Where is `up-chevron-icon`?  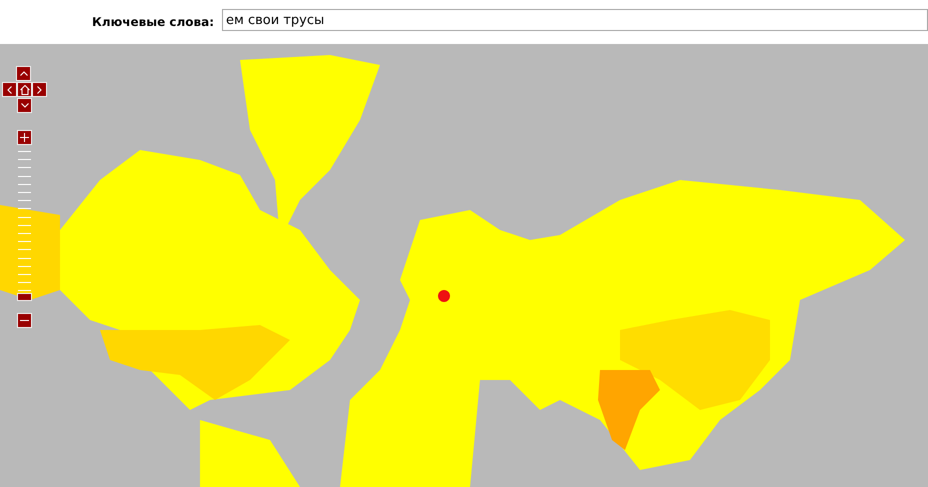 up-chevron-icon is located at coordinates (24, 73).